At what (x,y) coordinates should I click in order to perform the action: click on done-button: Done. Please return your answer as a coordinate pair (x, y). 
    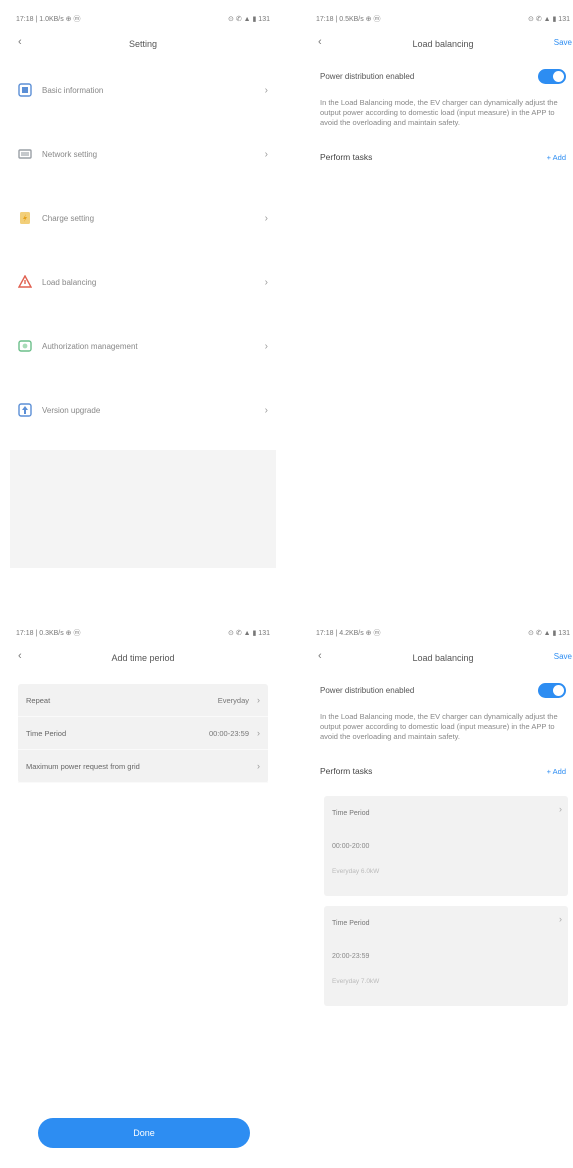
    Looking at the image, I should click on (144, 1133).